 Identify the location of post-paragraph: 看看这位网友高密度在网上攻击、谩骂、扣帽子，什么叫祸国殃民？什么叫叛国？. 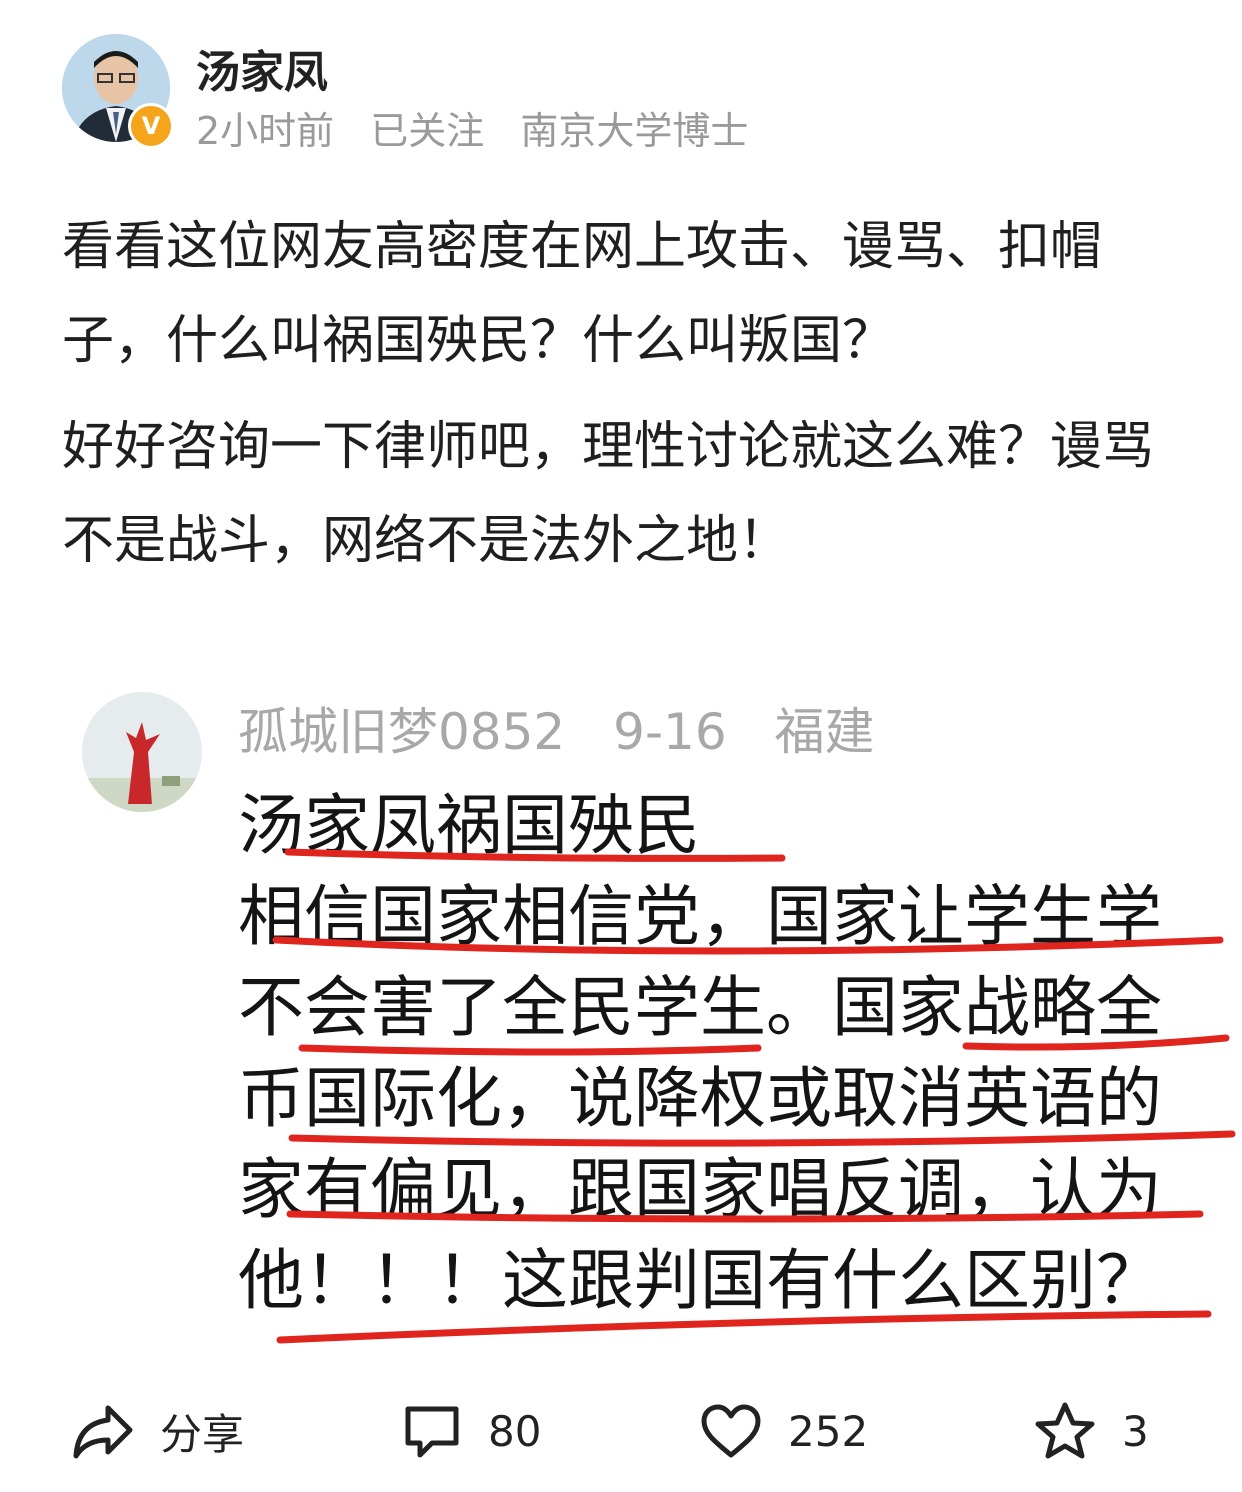
(582, 294).